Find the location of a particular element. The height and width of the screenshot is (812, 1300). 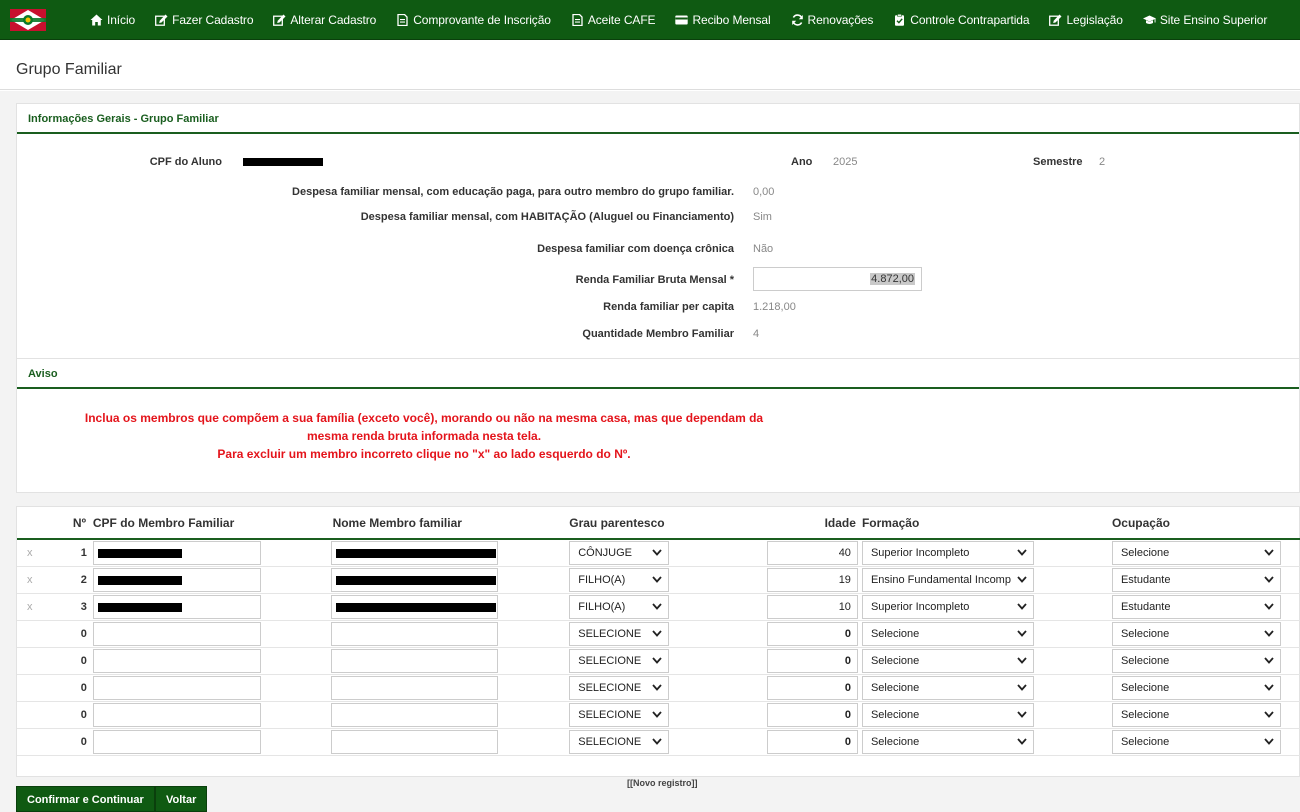

nav-item-comprovante-de-inscricao: Comprovante de Inscrição is located at coordinates (473, 20).